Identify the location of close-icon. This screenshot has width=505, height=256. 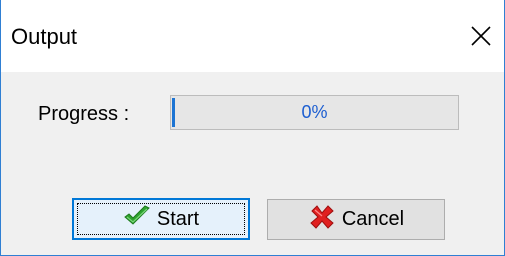
(481, 36).